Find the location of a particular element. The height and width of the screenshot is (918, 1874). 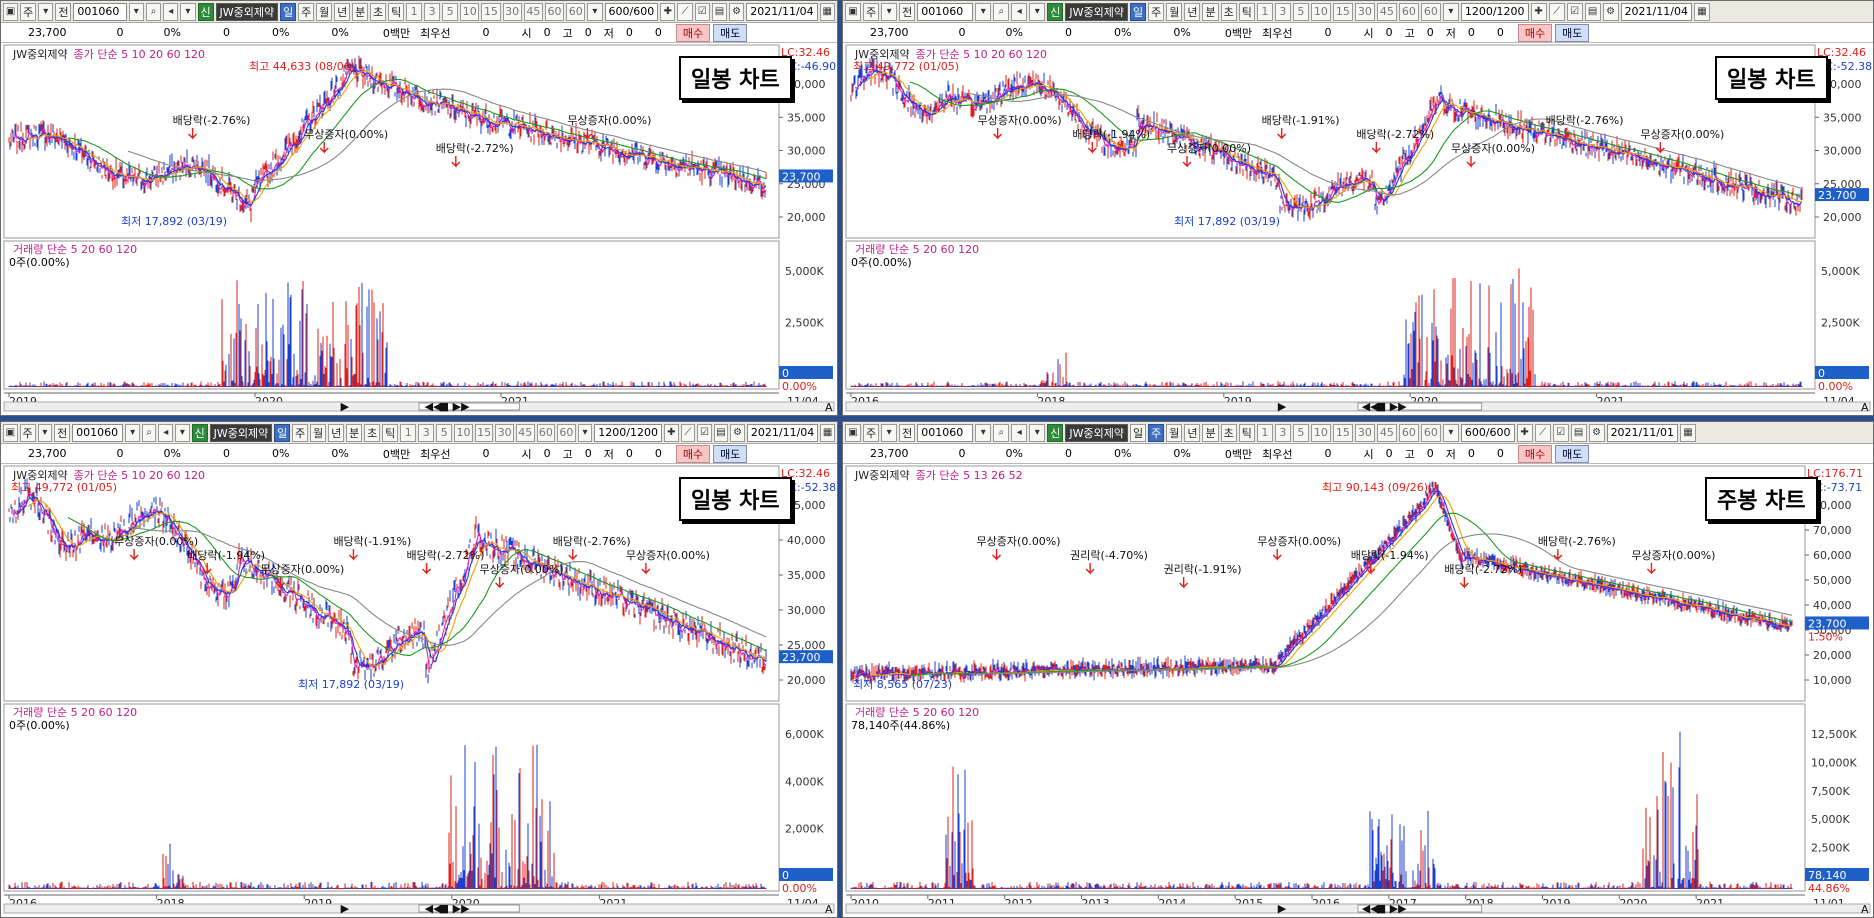

data-count-input: 600/600 is located at coordinates (631, 11).